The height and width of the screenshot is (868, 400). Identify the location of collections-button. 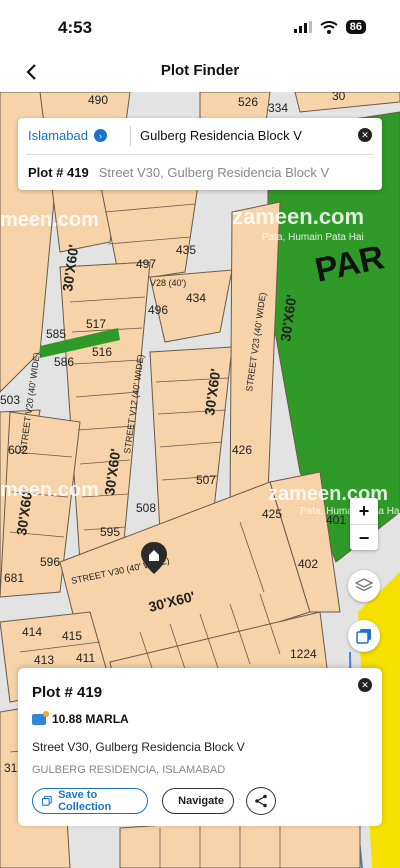
(364, 636).